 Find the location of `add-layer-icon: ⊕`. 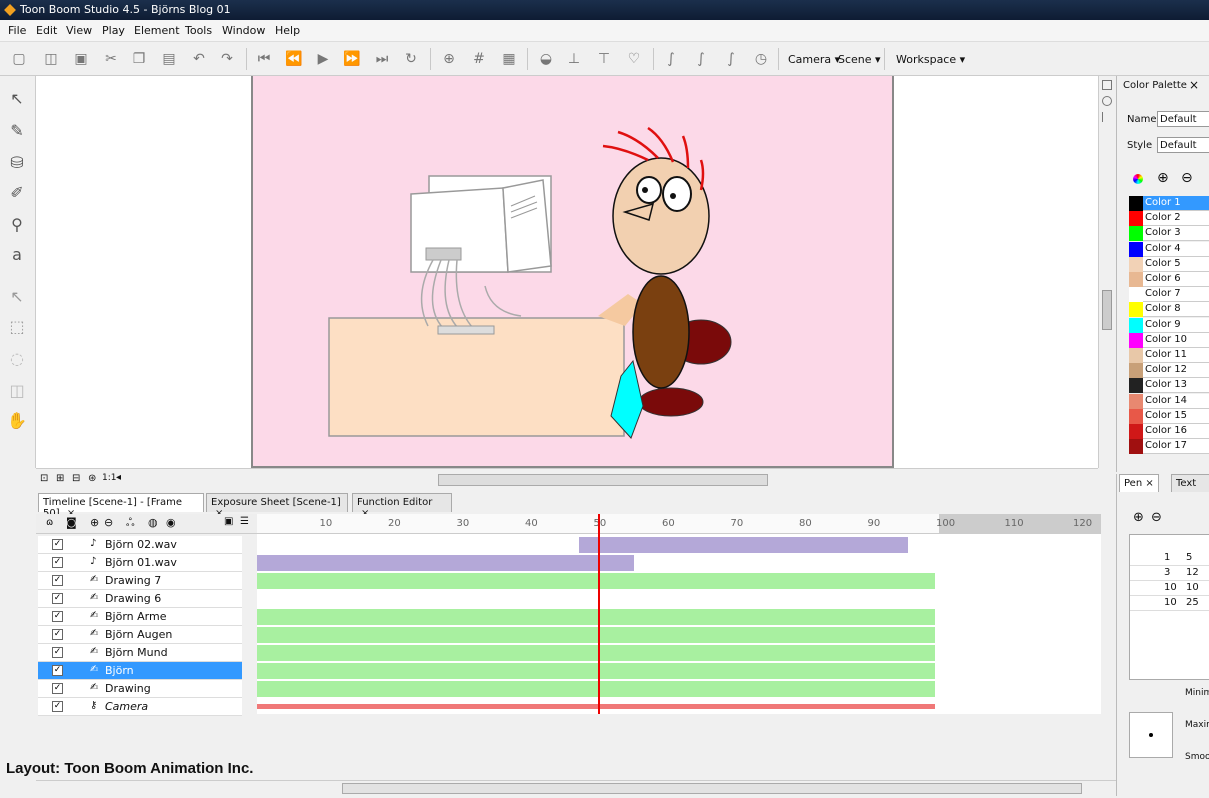

add-layer-icon: ⊕ is located at coordinates (94, 522).